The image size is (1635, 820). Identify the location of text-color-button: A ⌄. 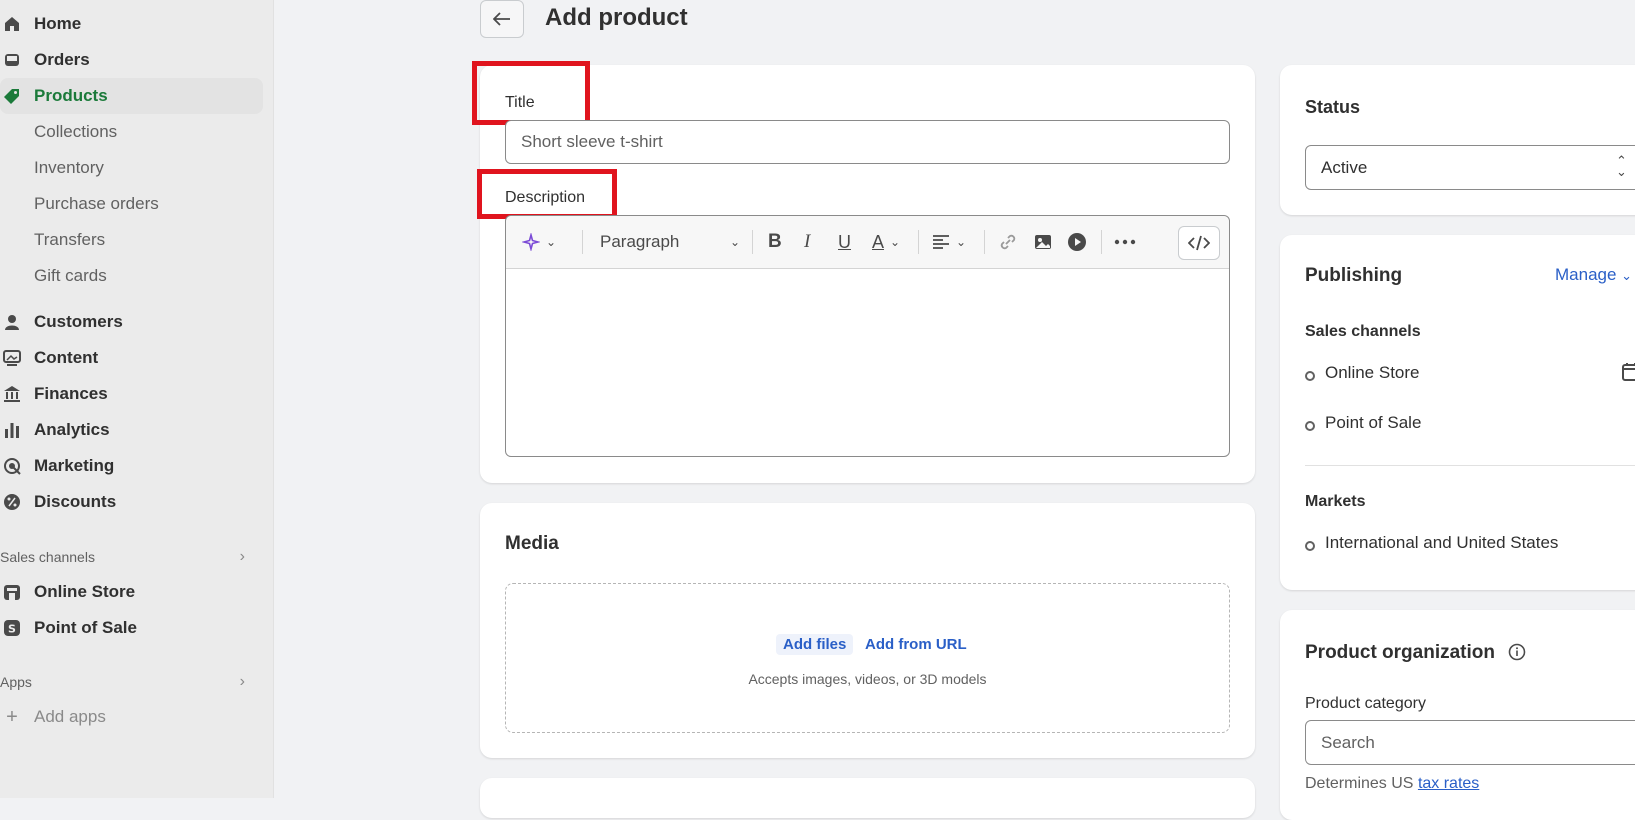
(886, 242).